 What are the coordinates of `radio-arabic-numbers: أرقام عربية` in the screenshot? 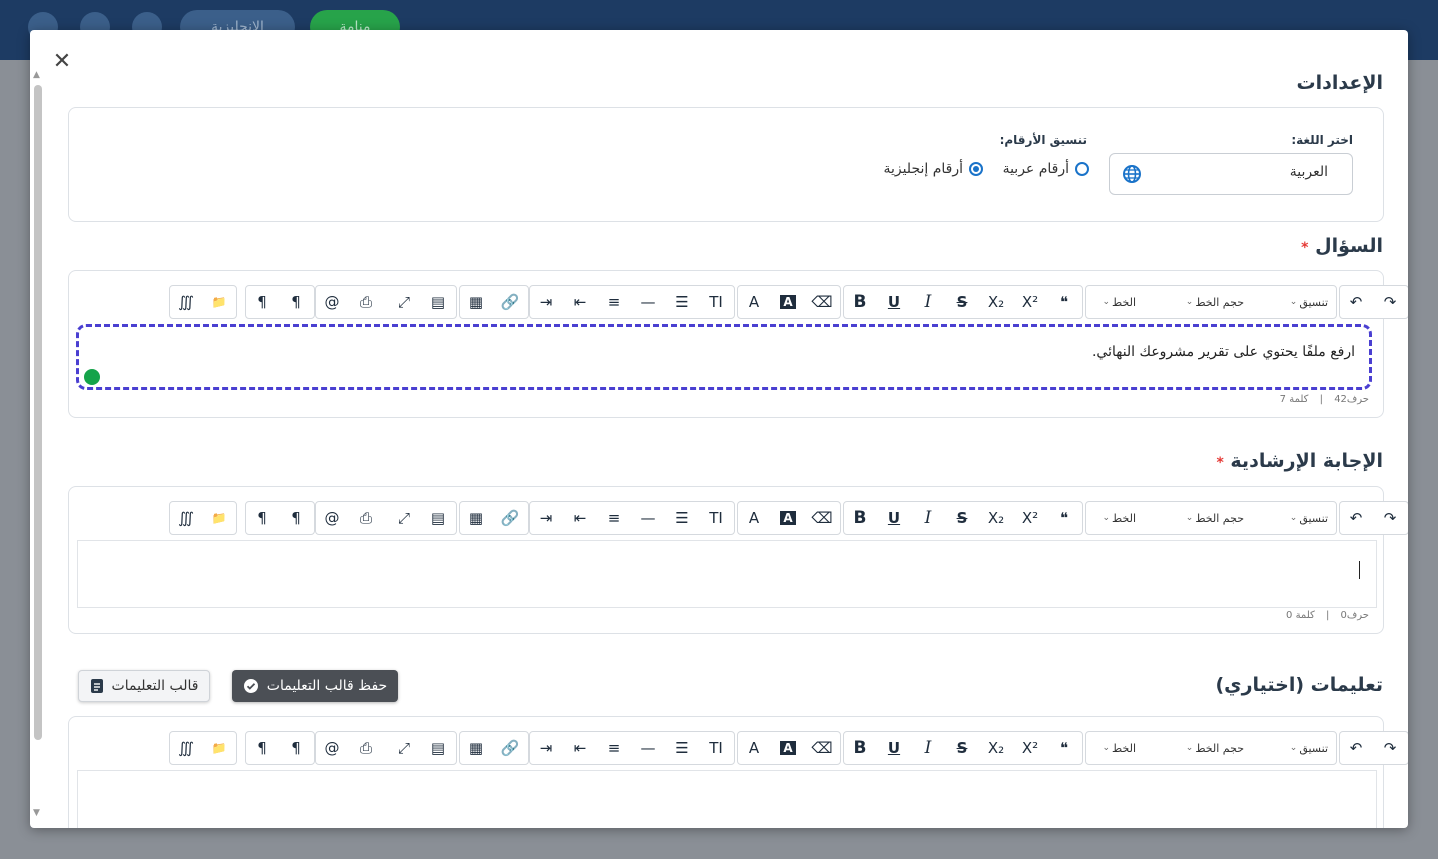 It's located at (1046, 169).